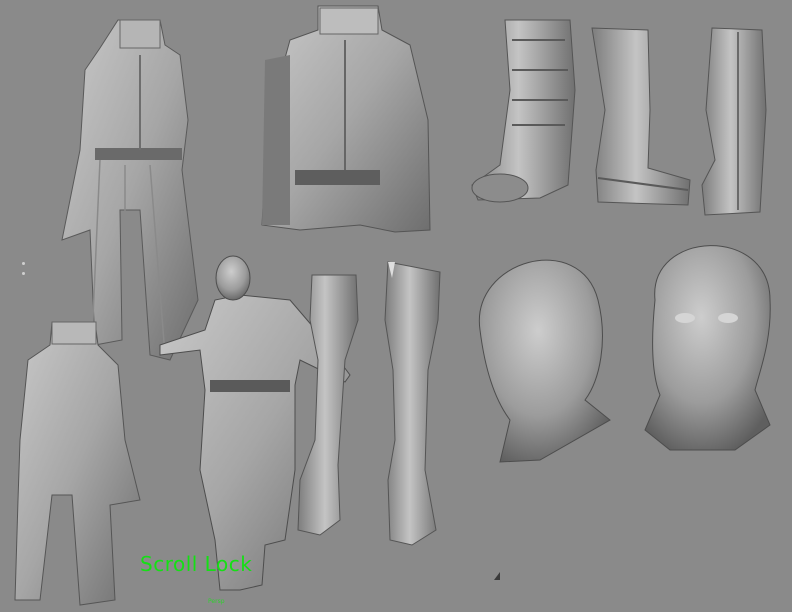 The image size is (792, 612). I want to click on vest-with-skirt-front, so click(130, 190).